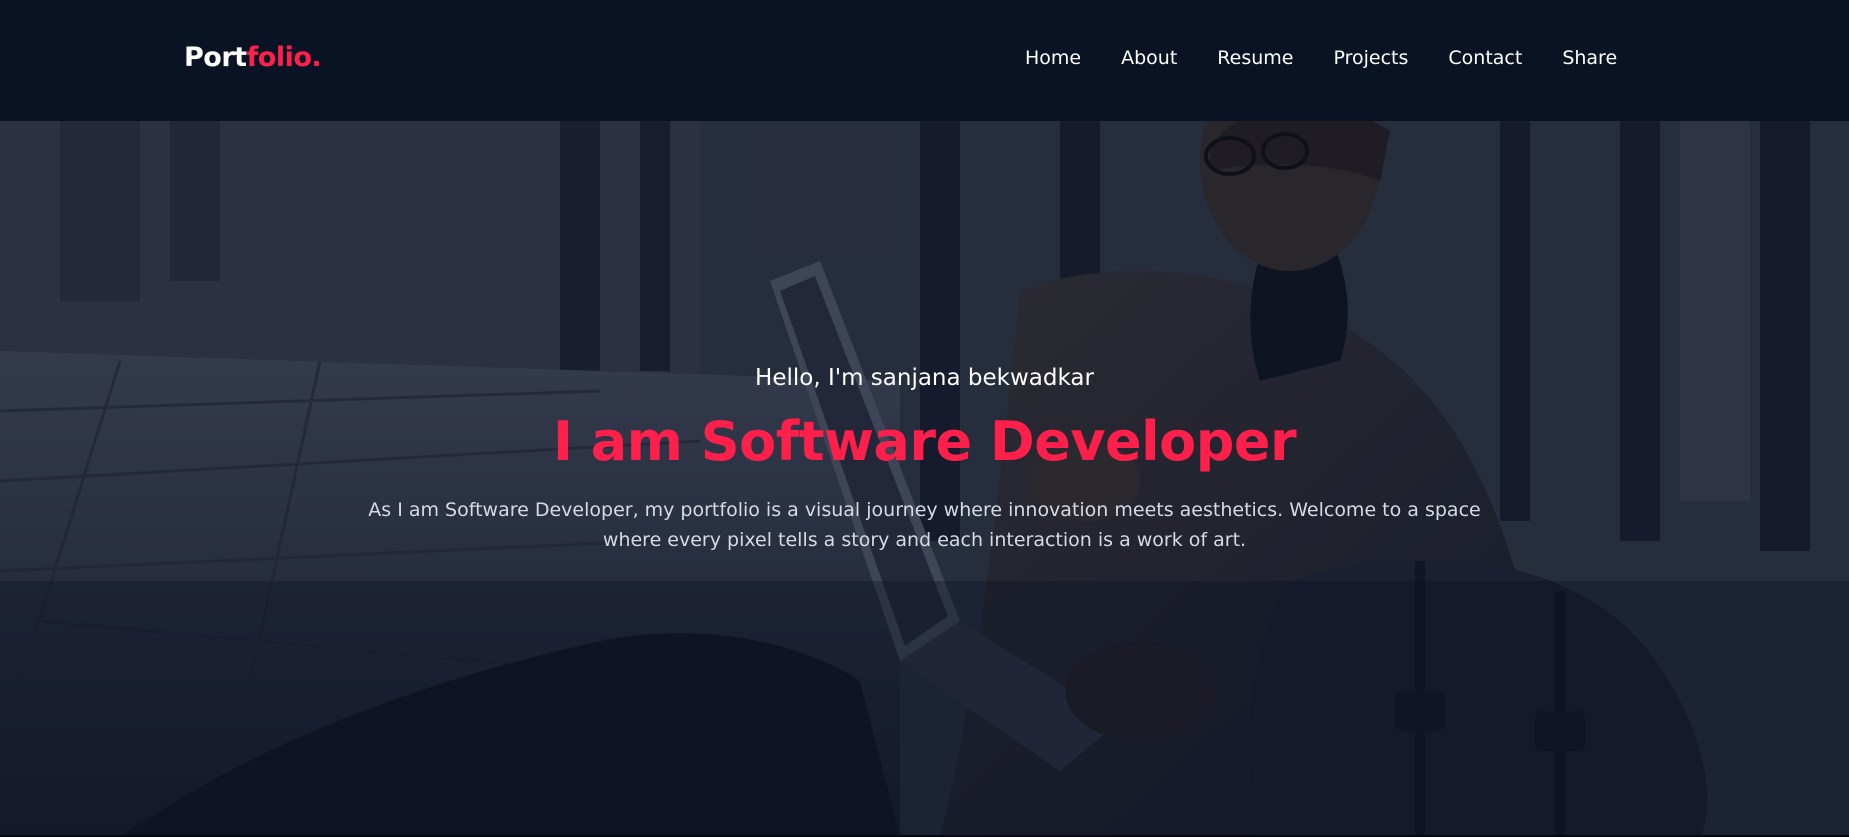 The width and height of the screenshot is (1849, 837). Describe the element at coordinates (1589, 58) in the screenshot. I see `nav-link-share: Share` at that location.